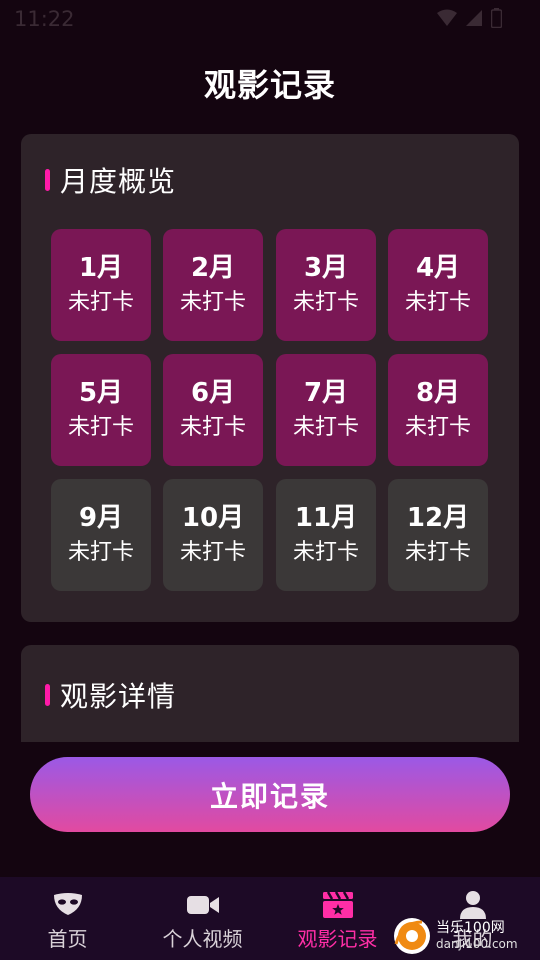 This screenshot has height=960, width=540. I want to click on month-label: 10月, so click(213, 518).